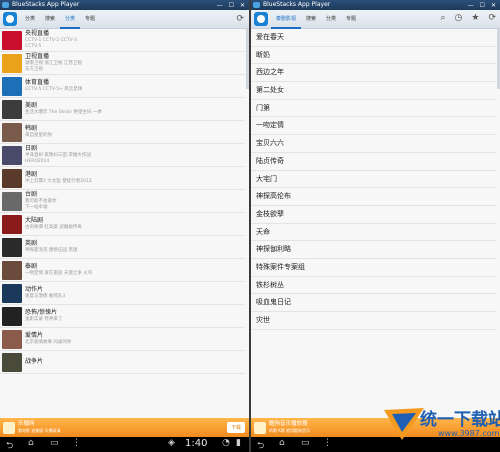  Describe the element at coordinates (58, 181) in the screenshot. I see `item-subtitle: 冲上云霄2 大太监 使徒行者2013` at that location.